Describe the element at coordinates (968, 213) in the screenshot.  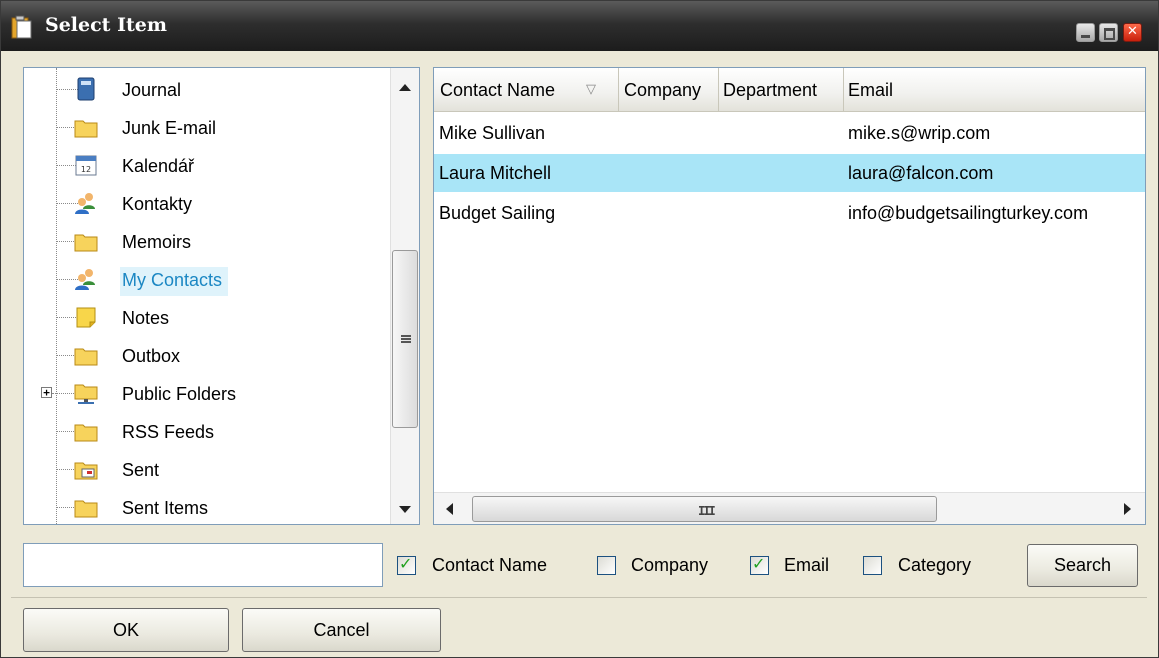
I see `email-cell: info@budgetsailingturkey.com` at that location.